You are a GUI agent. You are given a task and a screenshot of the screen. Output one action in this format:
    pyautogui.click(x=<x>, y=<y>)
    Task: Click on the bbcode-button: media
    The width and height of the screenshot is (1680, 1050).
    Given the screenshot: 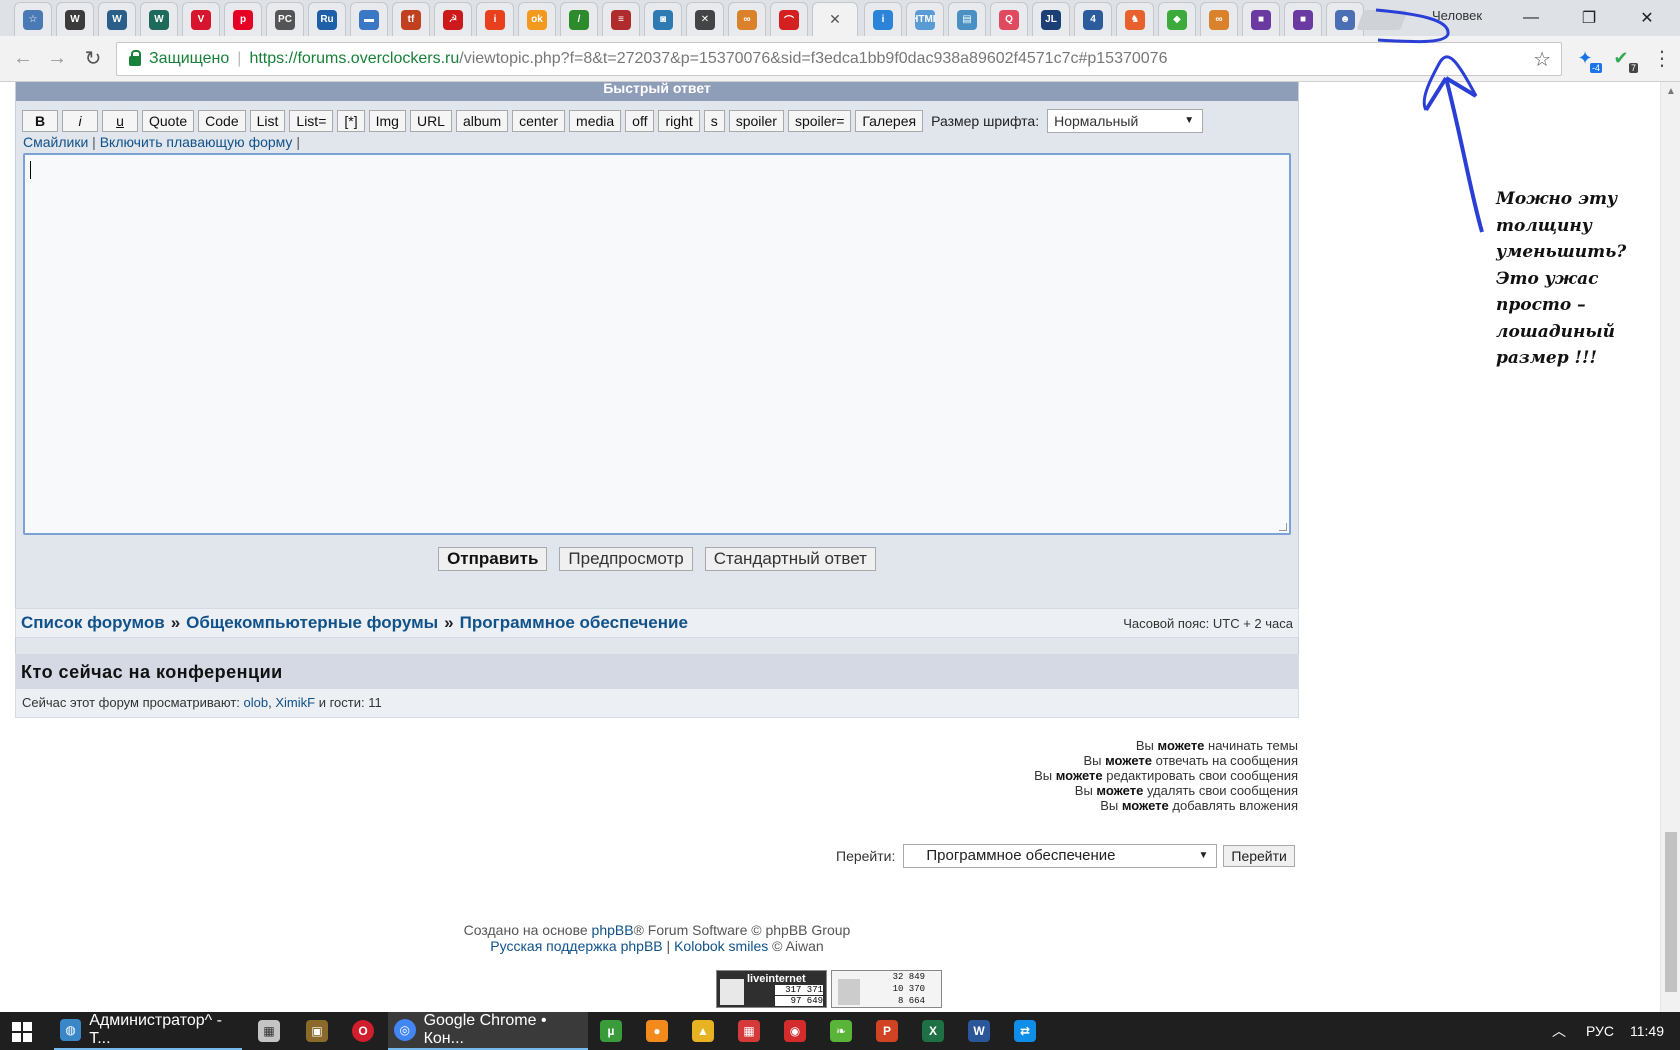 What is the action you would take?
    pyautogui.click(x=595, y=121)
    